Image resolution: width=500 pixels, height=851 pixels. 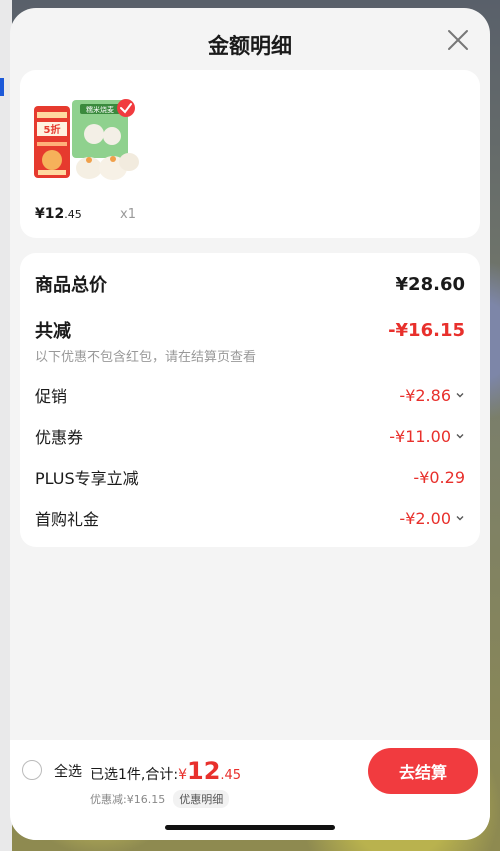 What do you see at coordinates (458, 40) in the screenshot?
I see `close-icon` at bounding box center [458, 40].